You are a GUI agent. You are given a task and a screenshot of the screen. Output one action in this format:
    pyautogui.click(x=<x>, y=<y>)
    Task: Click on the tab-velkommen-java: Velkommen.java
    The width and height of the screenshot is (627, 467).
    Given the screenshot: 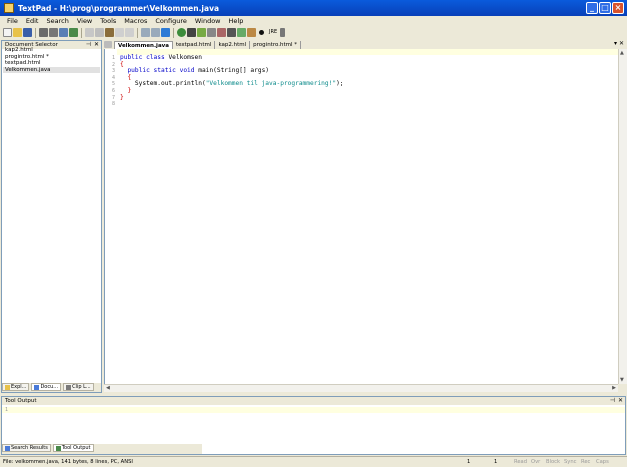 What is the action you would take?
    pyautogui.click(x=143, y=45)
    